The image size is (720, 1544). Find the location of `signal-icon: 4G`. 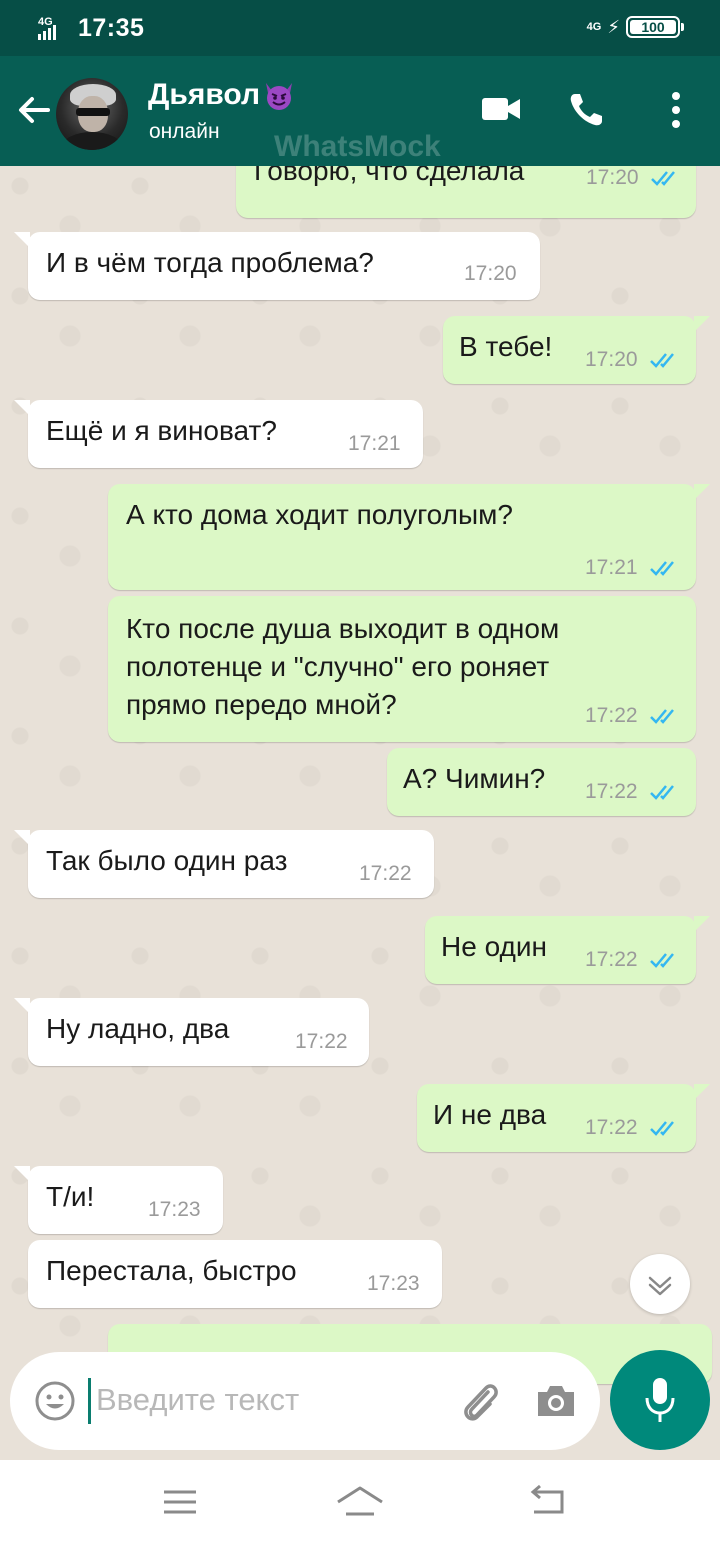

signal-icon: 4G is located at coordinates (54, 29).